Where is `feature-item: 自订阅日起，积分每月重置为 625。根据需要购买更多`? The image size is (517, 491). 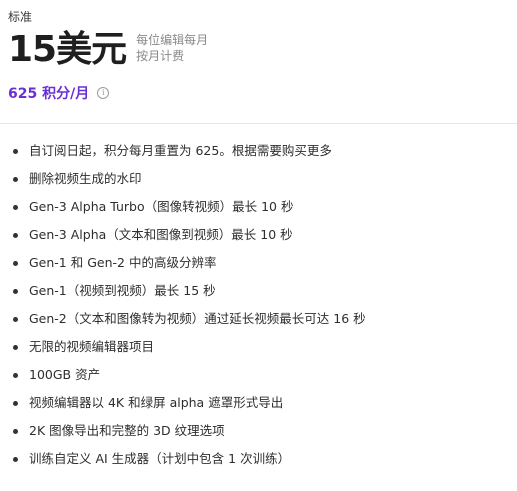
feature-item: 自订阅日起，积分每月重置为 625。根据需要购买更多 is located at coordinates (189, 154).